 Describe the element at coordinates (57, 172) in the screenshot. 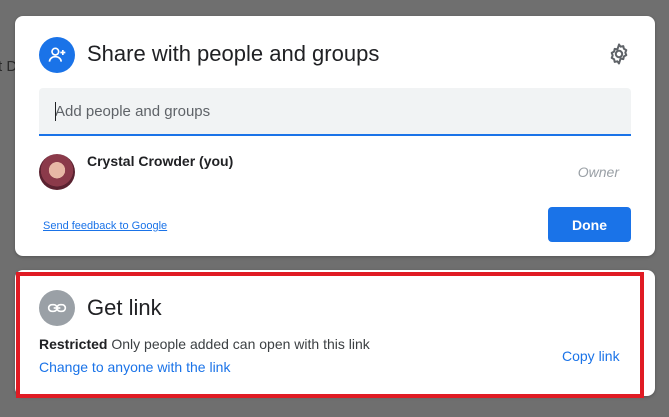

I see `avatar` at that location.